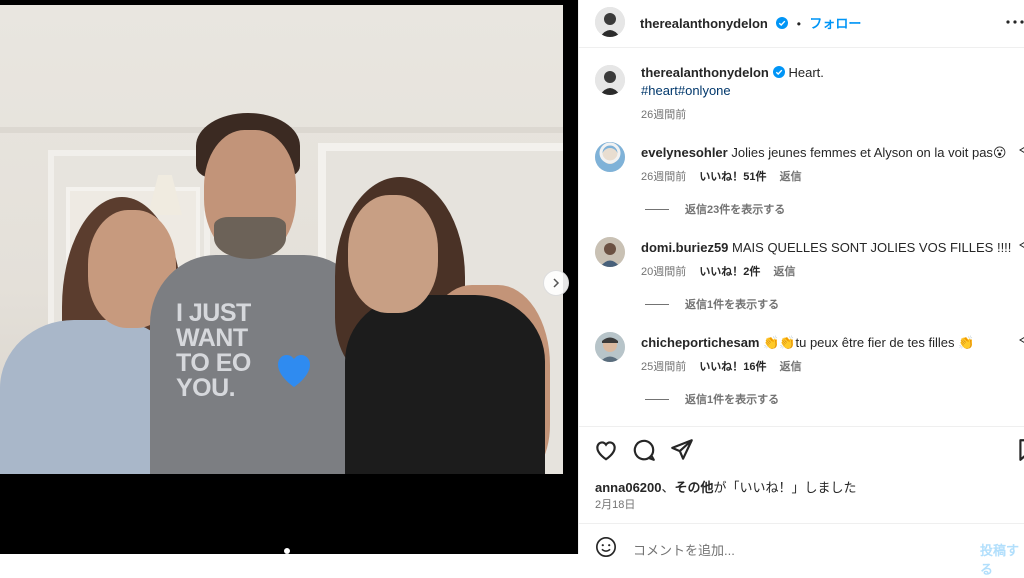 This screenshot has width=1024, height=578. Describe the element at coordinates (393, 254) in the screenshot. I see `right-person-face` at that location.